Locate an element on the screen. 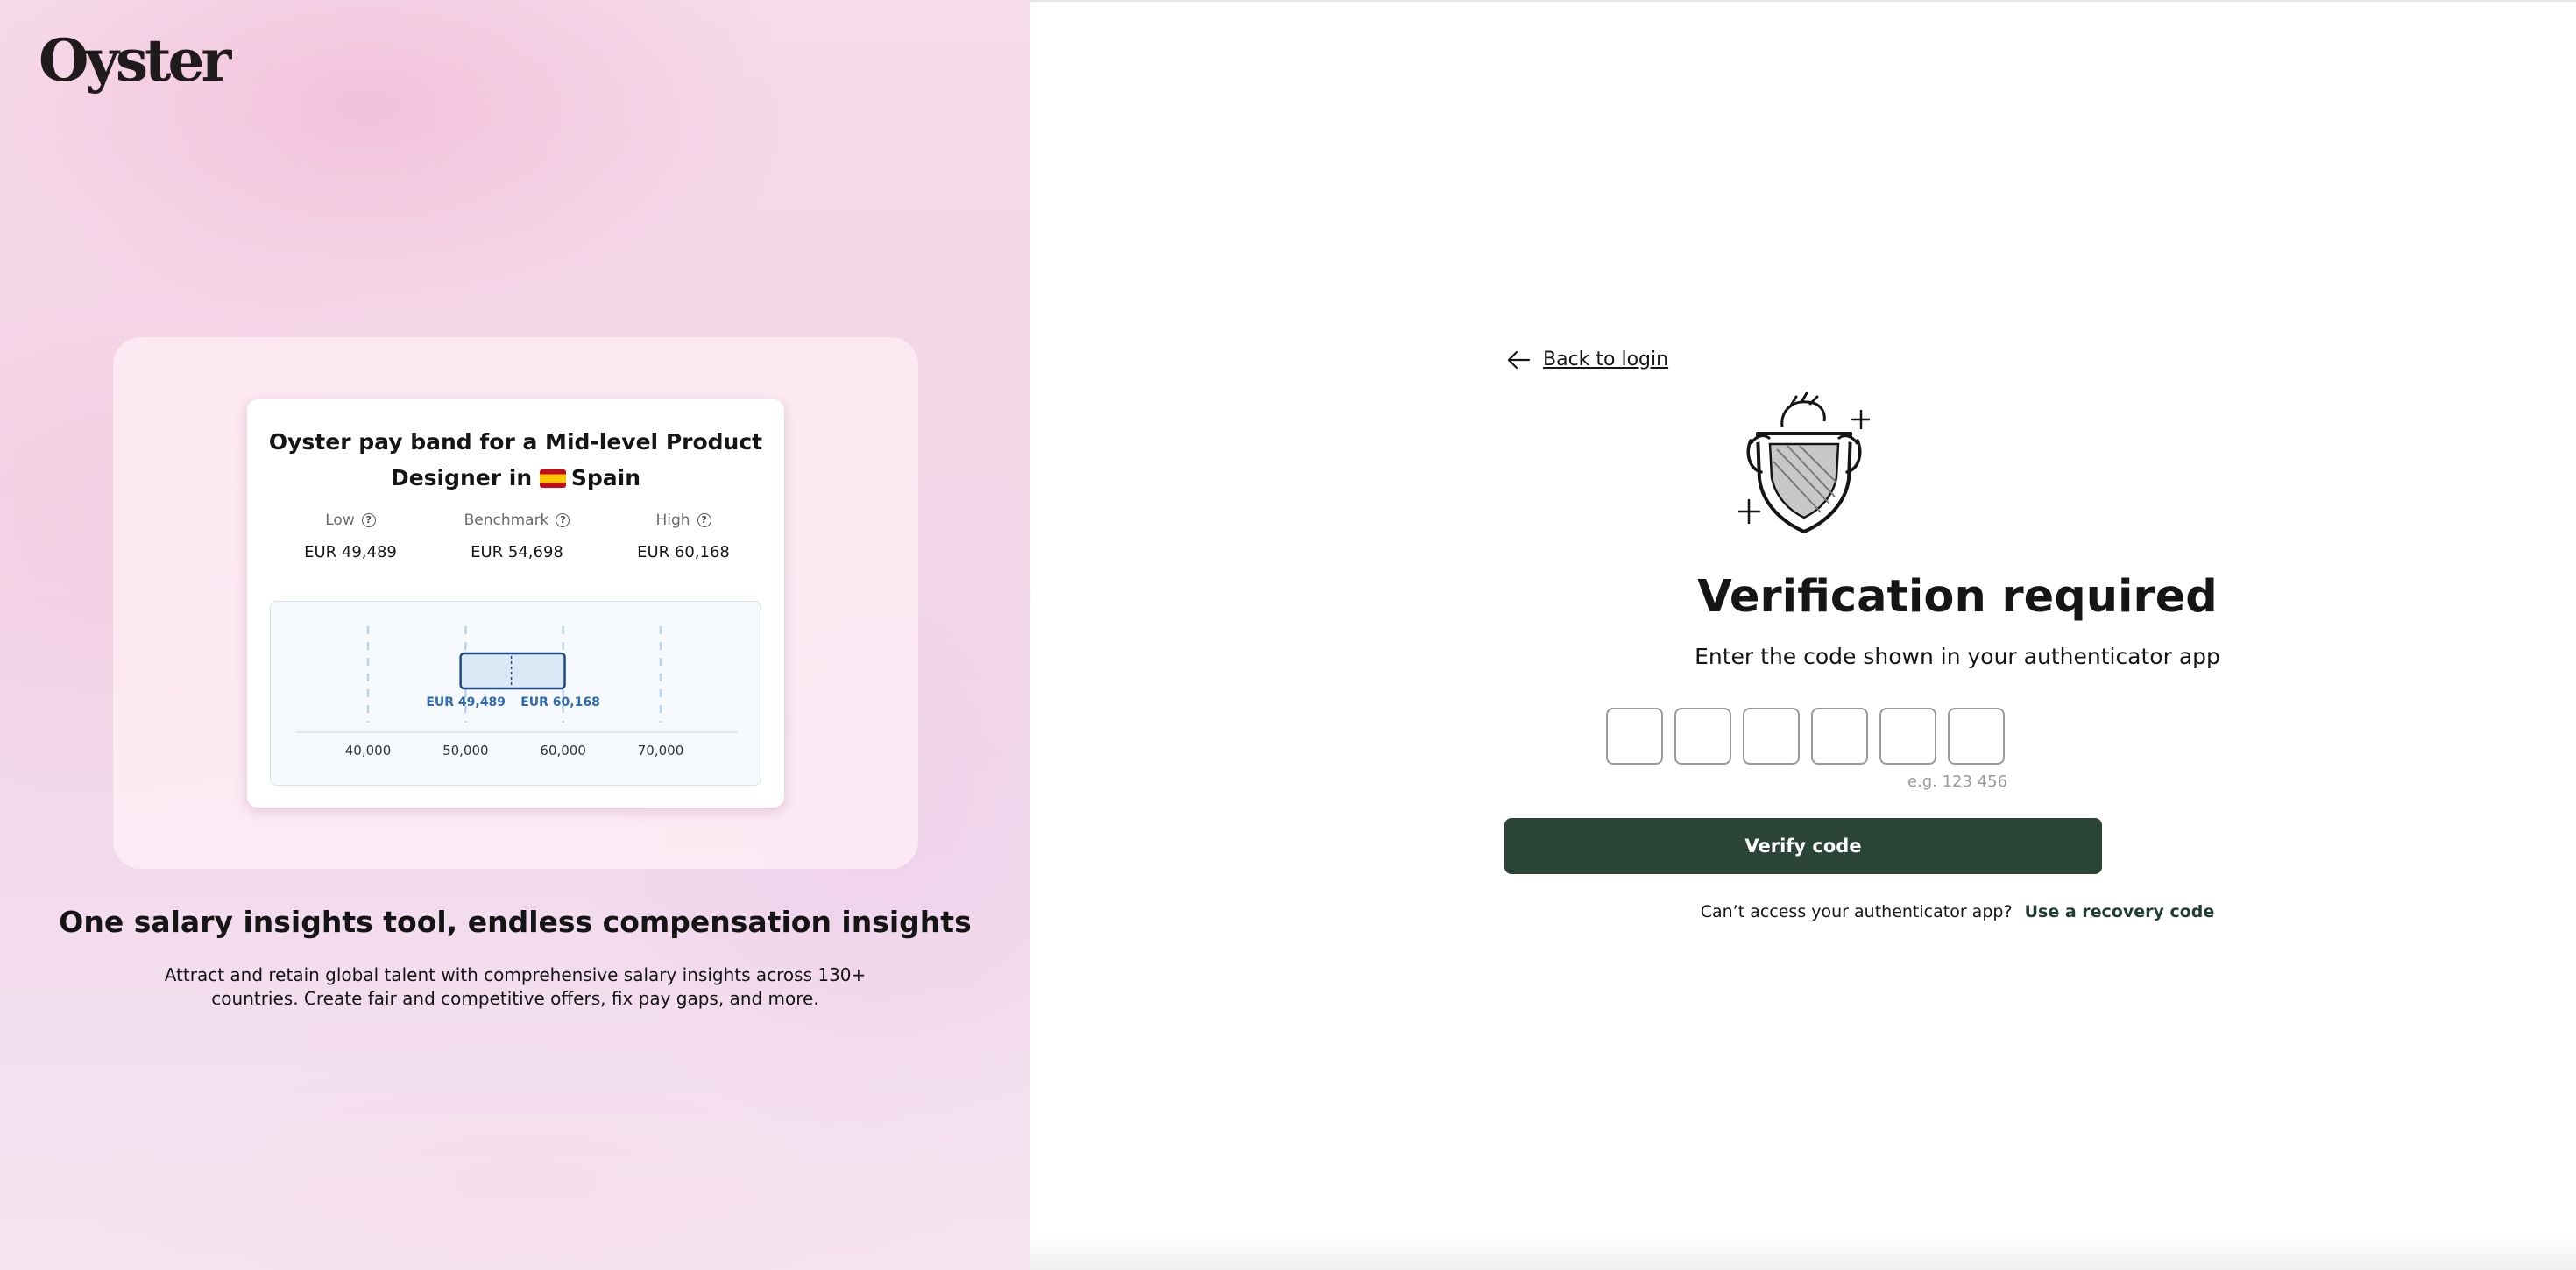  back-to-login-link: Back to login is located at coordinates (1587, 359).